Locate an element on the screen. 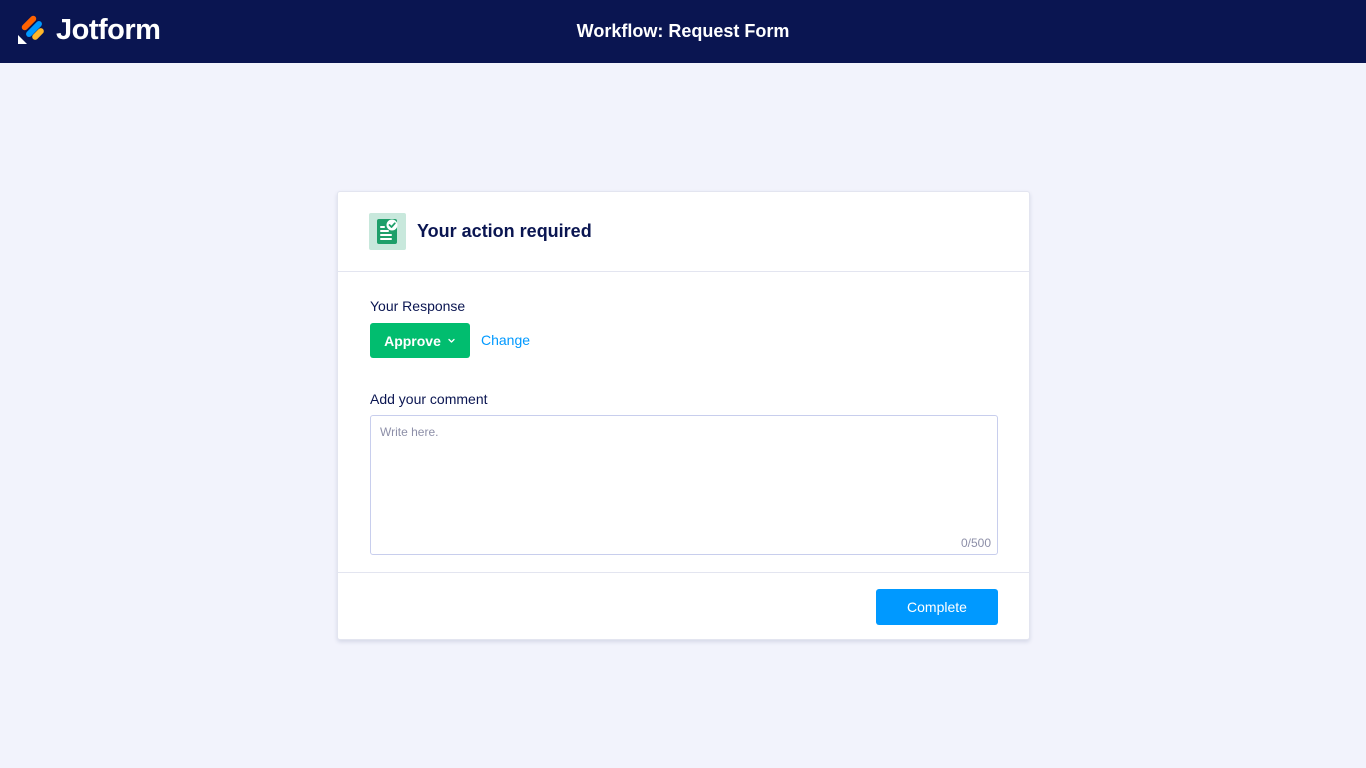 The image size is (1366, 768). response-label: Your Response is located at coordinates (418, 306).